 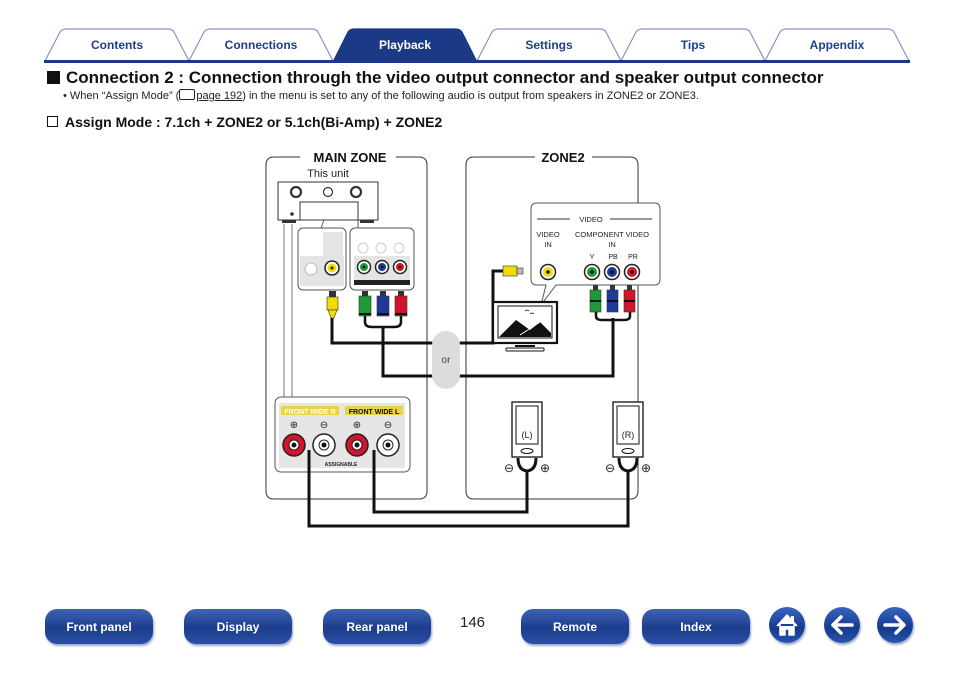 I want to click on video-in-label-2: IN, so click(x=548, y=244).